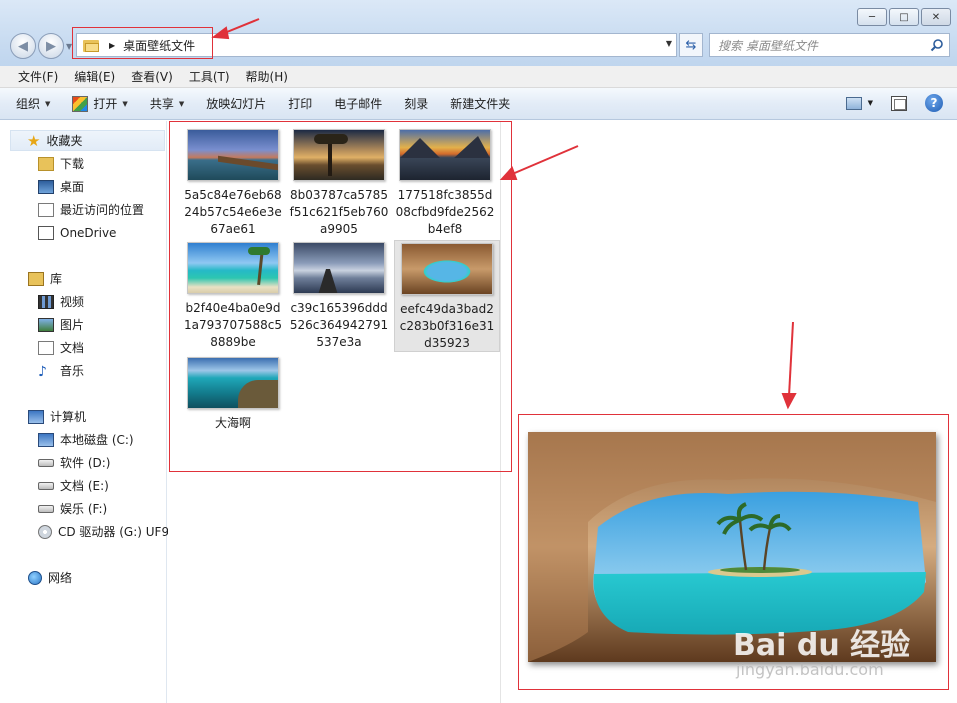 The width and height of the screenshot is (957, 703). I want to click on menu-view: 查看(V), so click(152, 76).